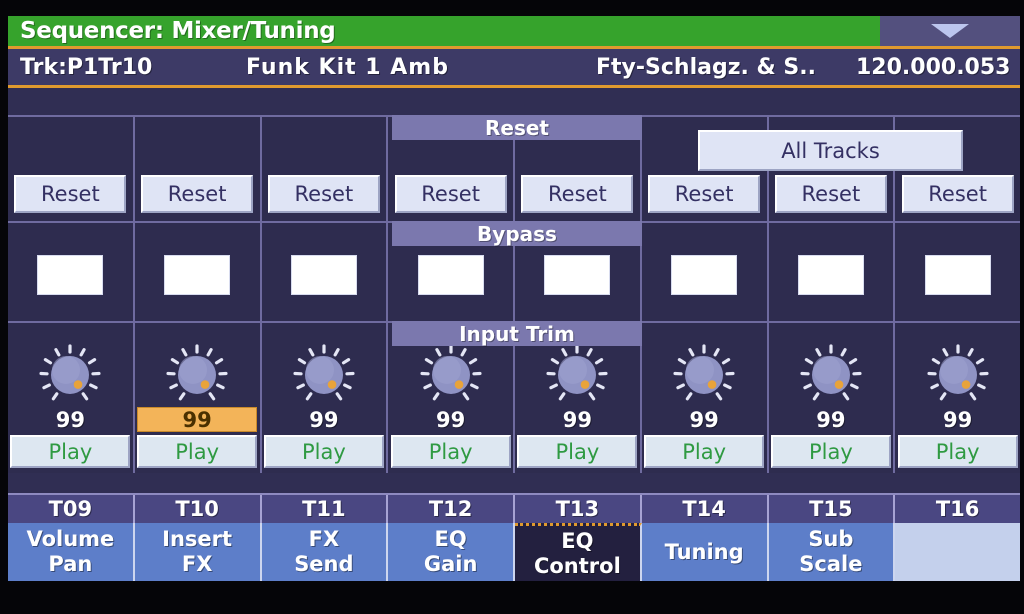 Image resolution: width=1024 pixels, height=614 pixels. Describe the element at coordinates (705, 509) in the screenshot. I see `track-label: T14` at that location.